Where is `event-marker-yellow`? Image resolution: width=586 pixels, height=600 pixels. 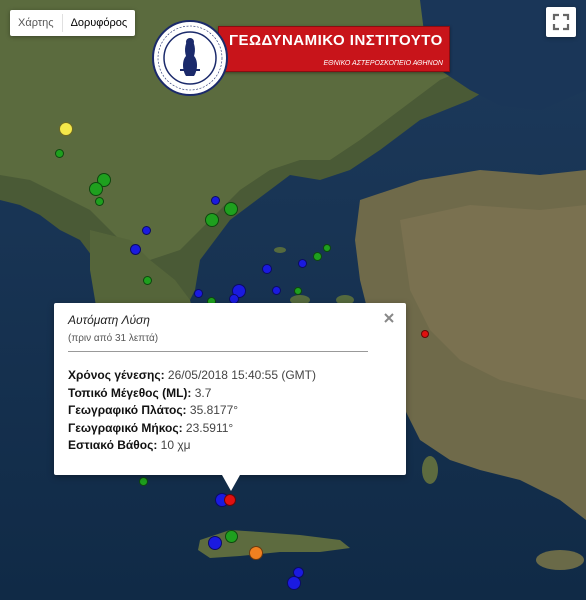 event-marker-yellow is located at coordinates (66, 129).